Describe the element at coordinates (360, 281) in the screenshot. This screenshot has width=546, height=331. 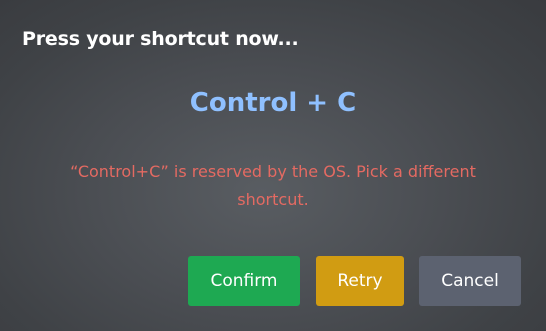
I see `retry-button: Retry` at that location.